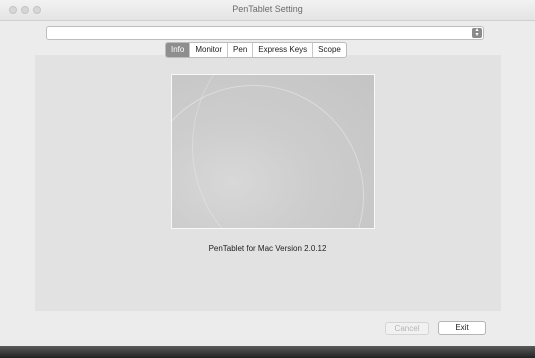  What do you see at coordinates (267, 248) in the screenshot?
I see `version-label: PenTablet for Mac Version 2.0.12` at bounding box center [267, 248].